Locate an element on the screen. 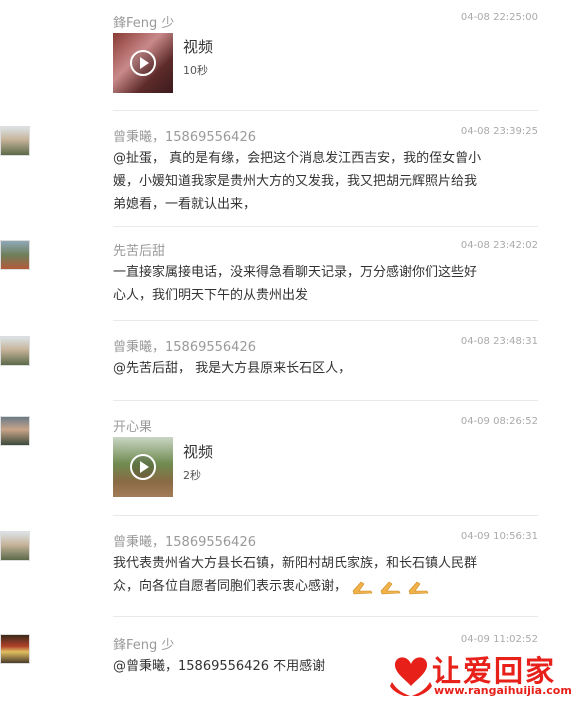 This screenshot has height=702, width=588. message-time: 04-08 23:48:31 is located at coordinates (499, 341).